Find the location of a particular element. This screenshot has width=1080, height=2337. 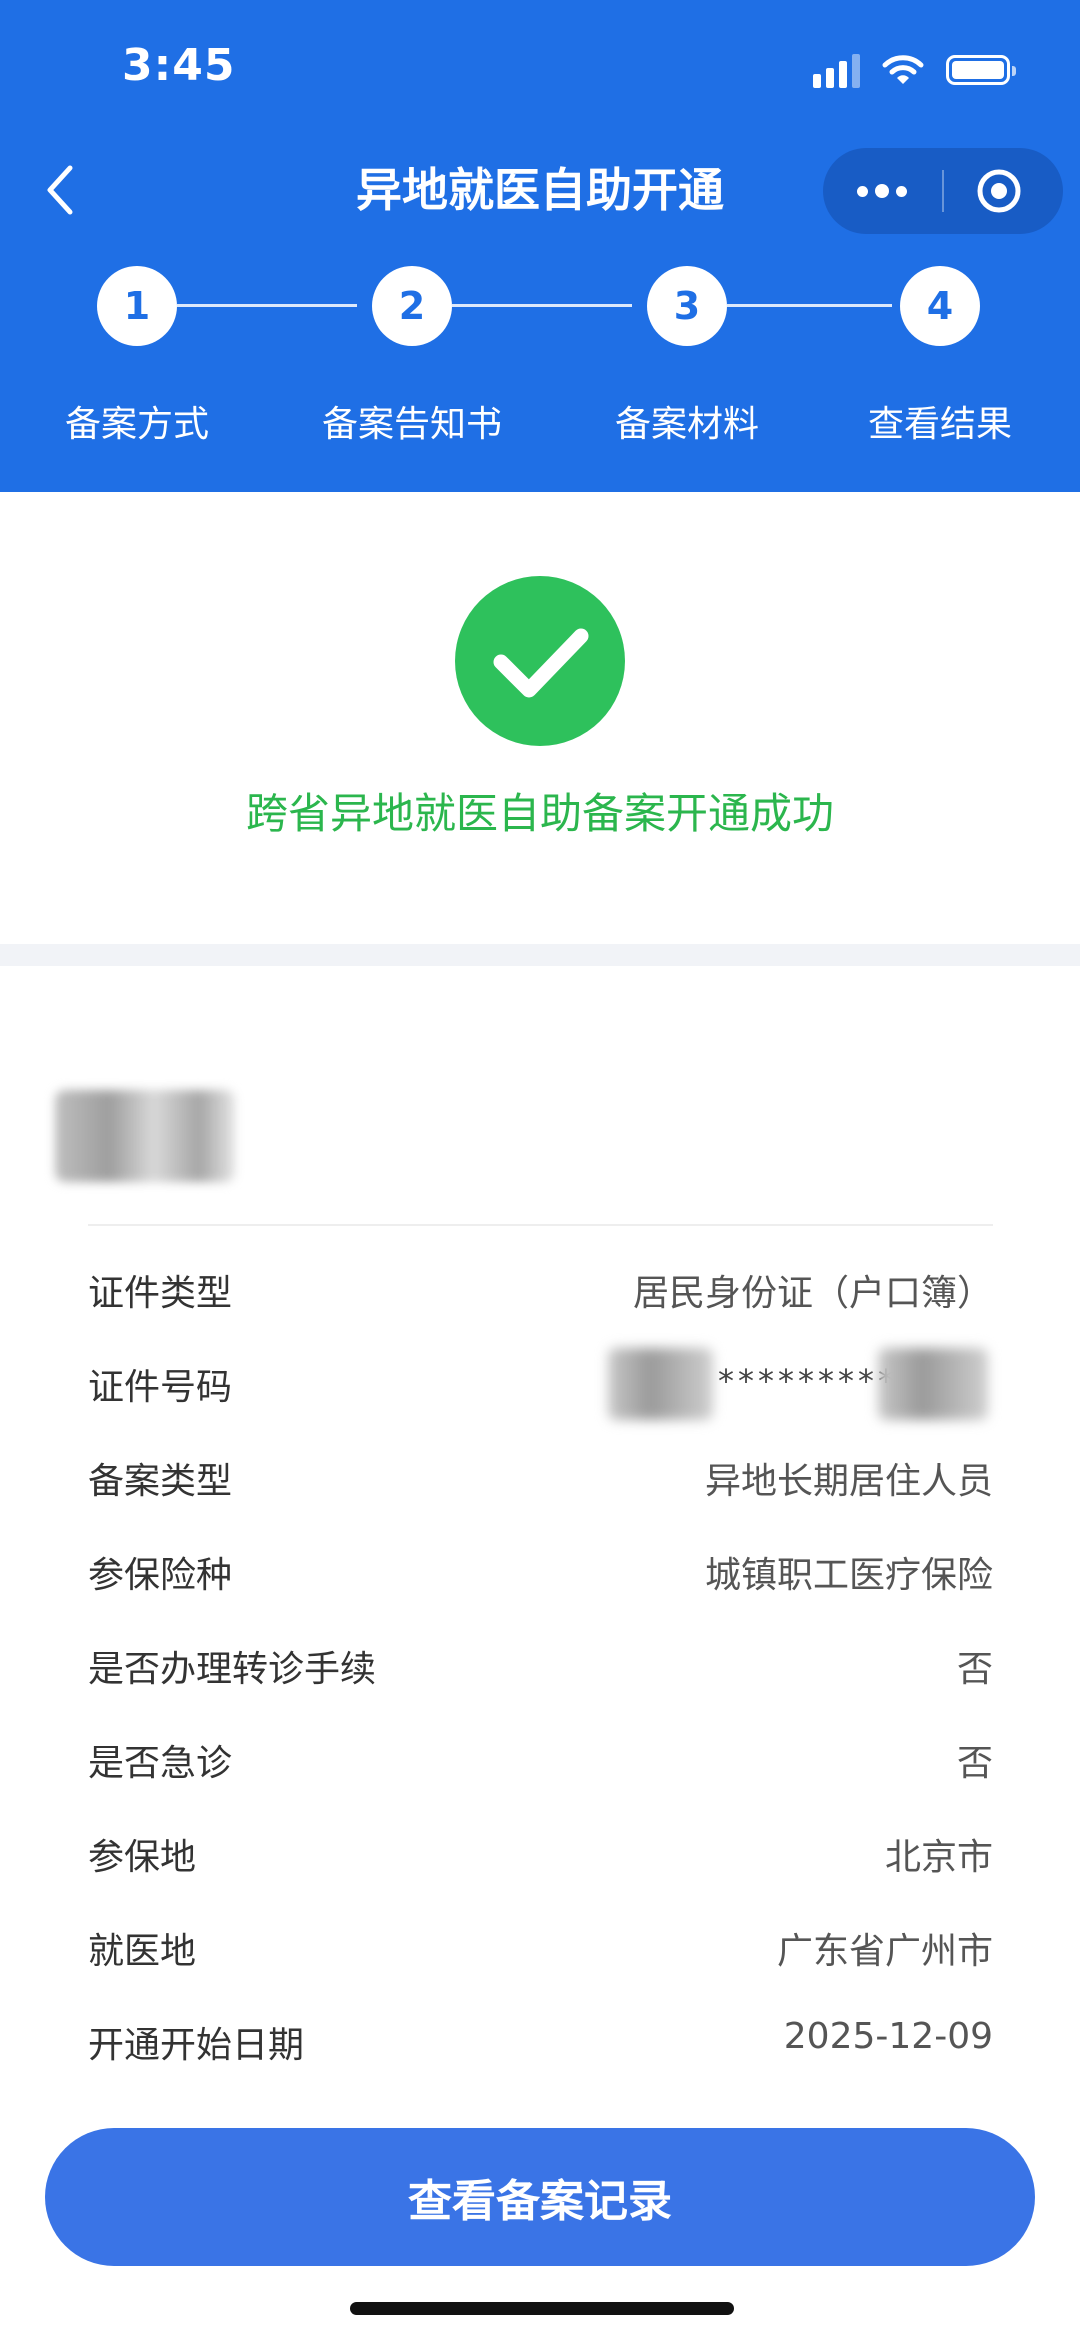

detail-row-treatment-place: 就医地 广东省广州市 is located at coordinates (540, 1947).